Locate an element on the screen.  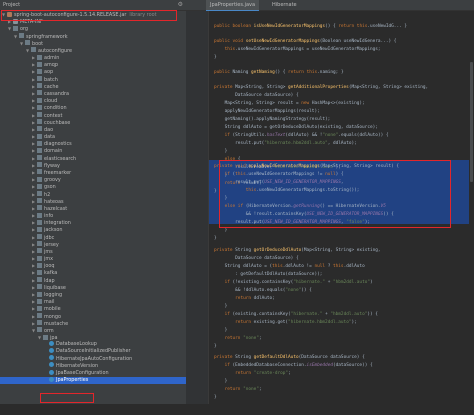
jpaproperties-highlight-box is located at coordinates (67, 398).